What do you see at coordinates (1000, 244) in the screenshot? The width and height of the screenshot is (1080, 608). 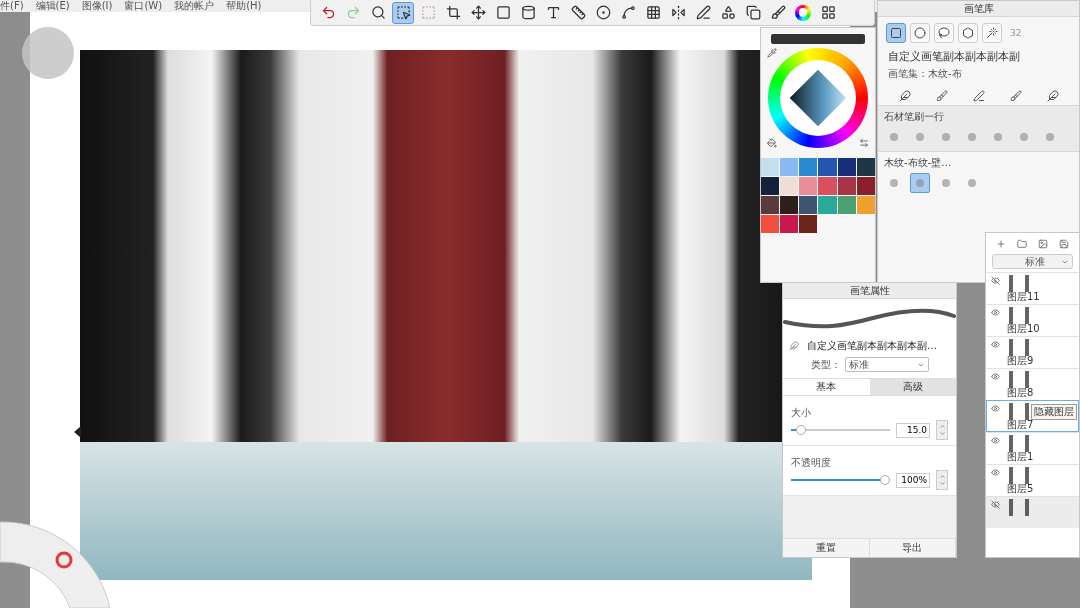 I see `add-icon` at bounding box center [1000, 244].